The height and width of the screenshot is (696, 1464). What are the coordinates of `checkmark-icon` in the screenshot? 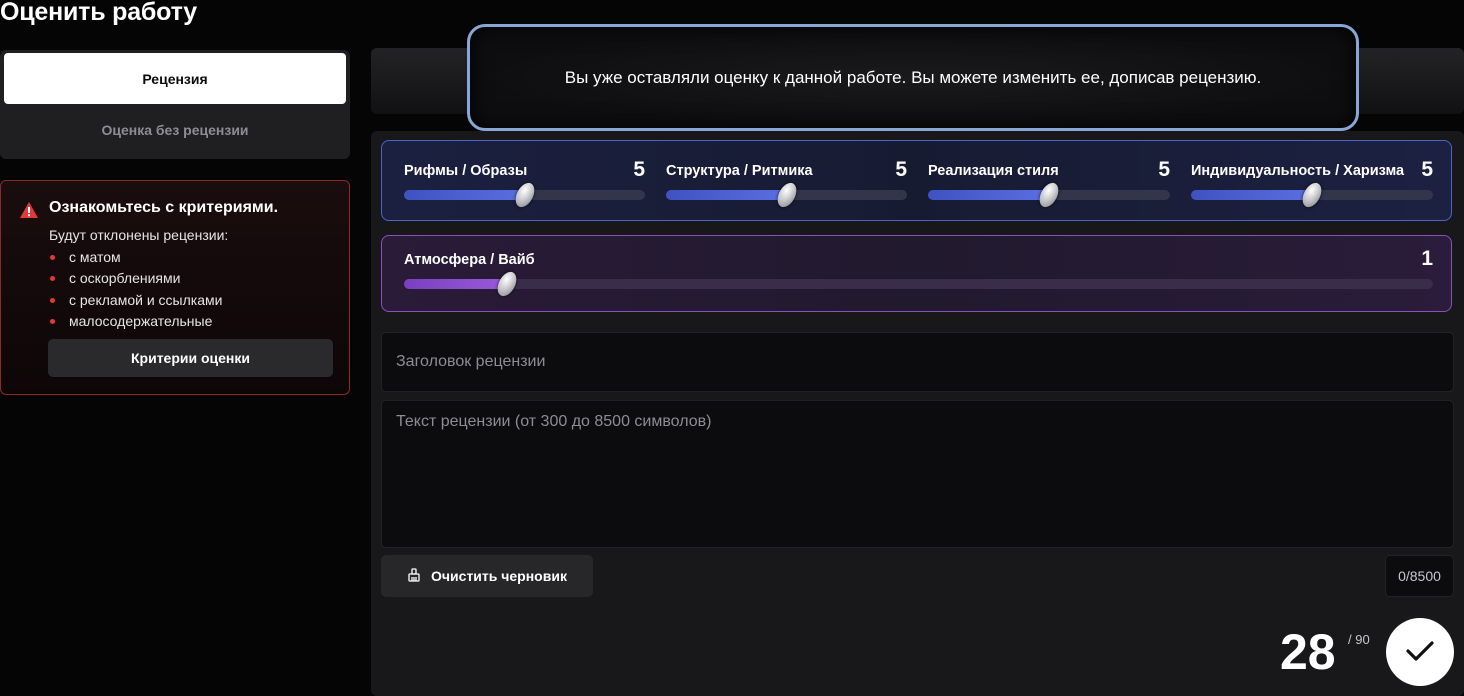 It's located at (1420, 652).